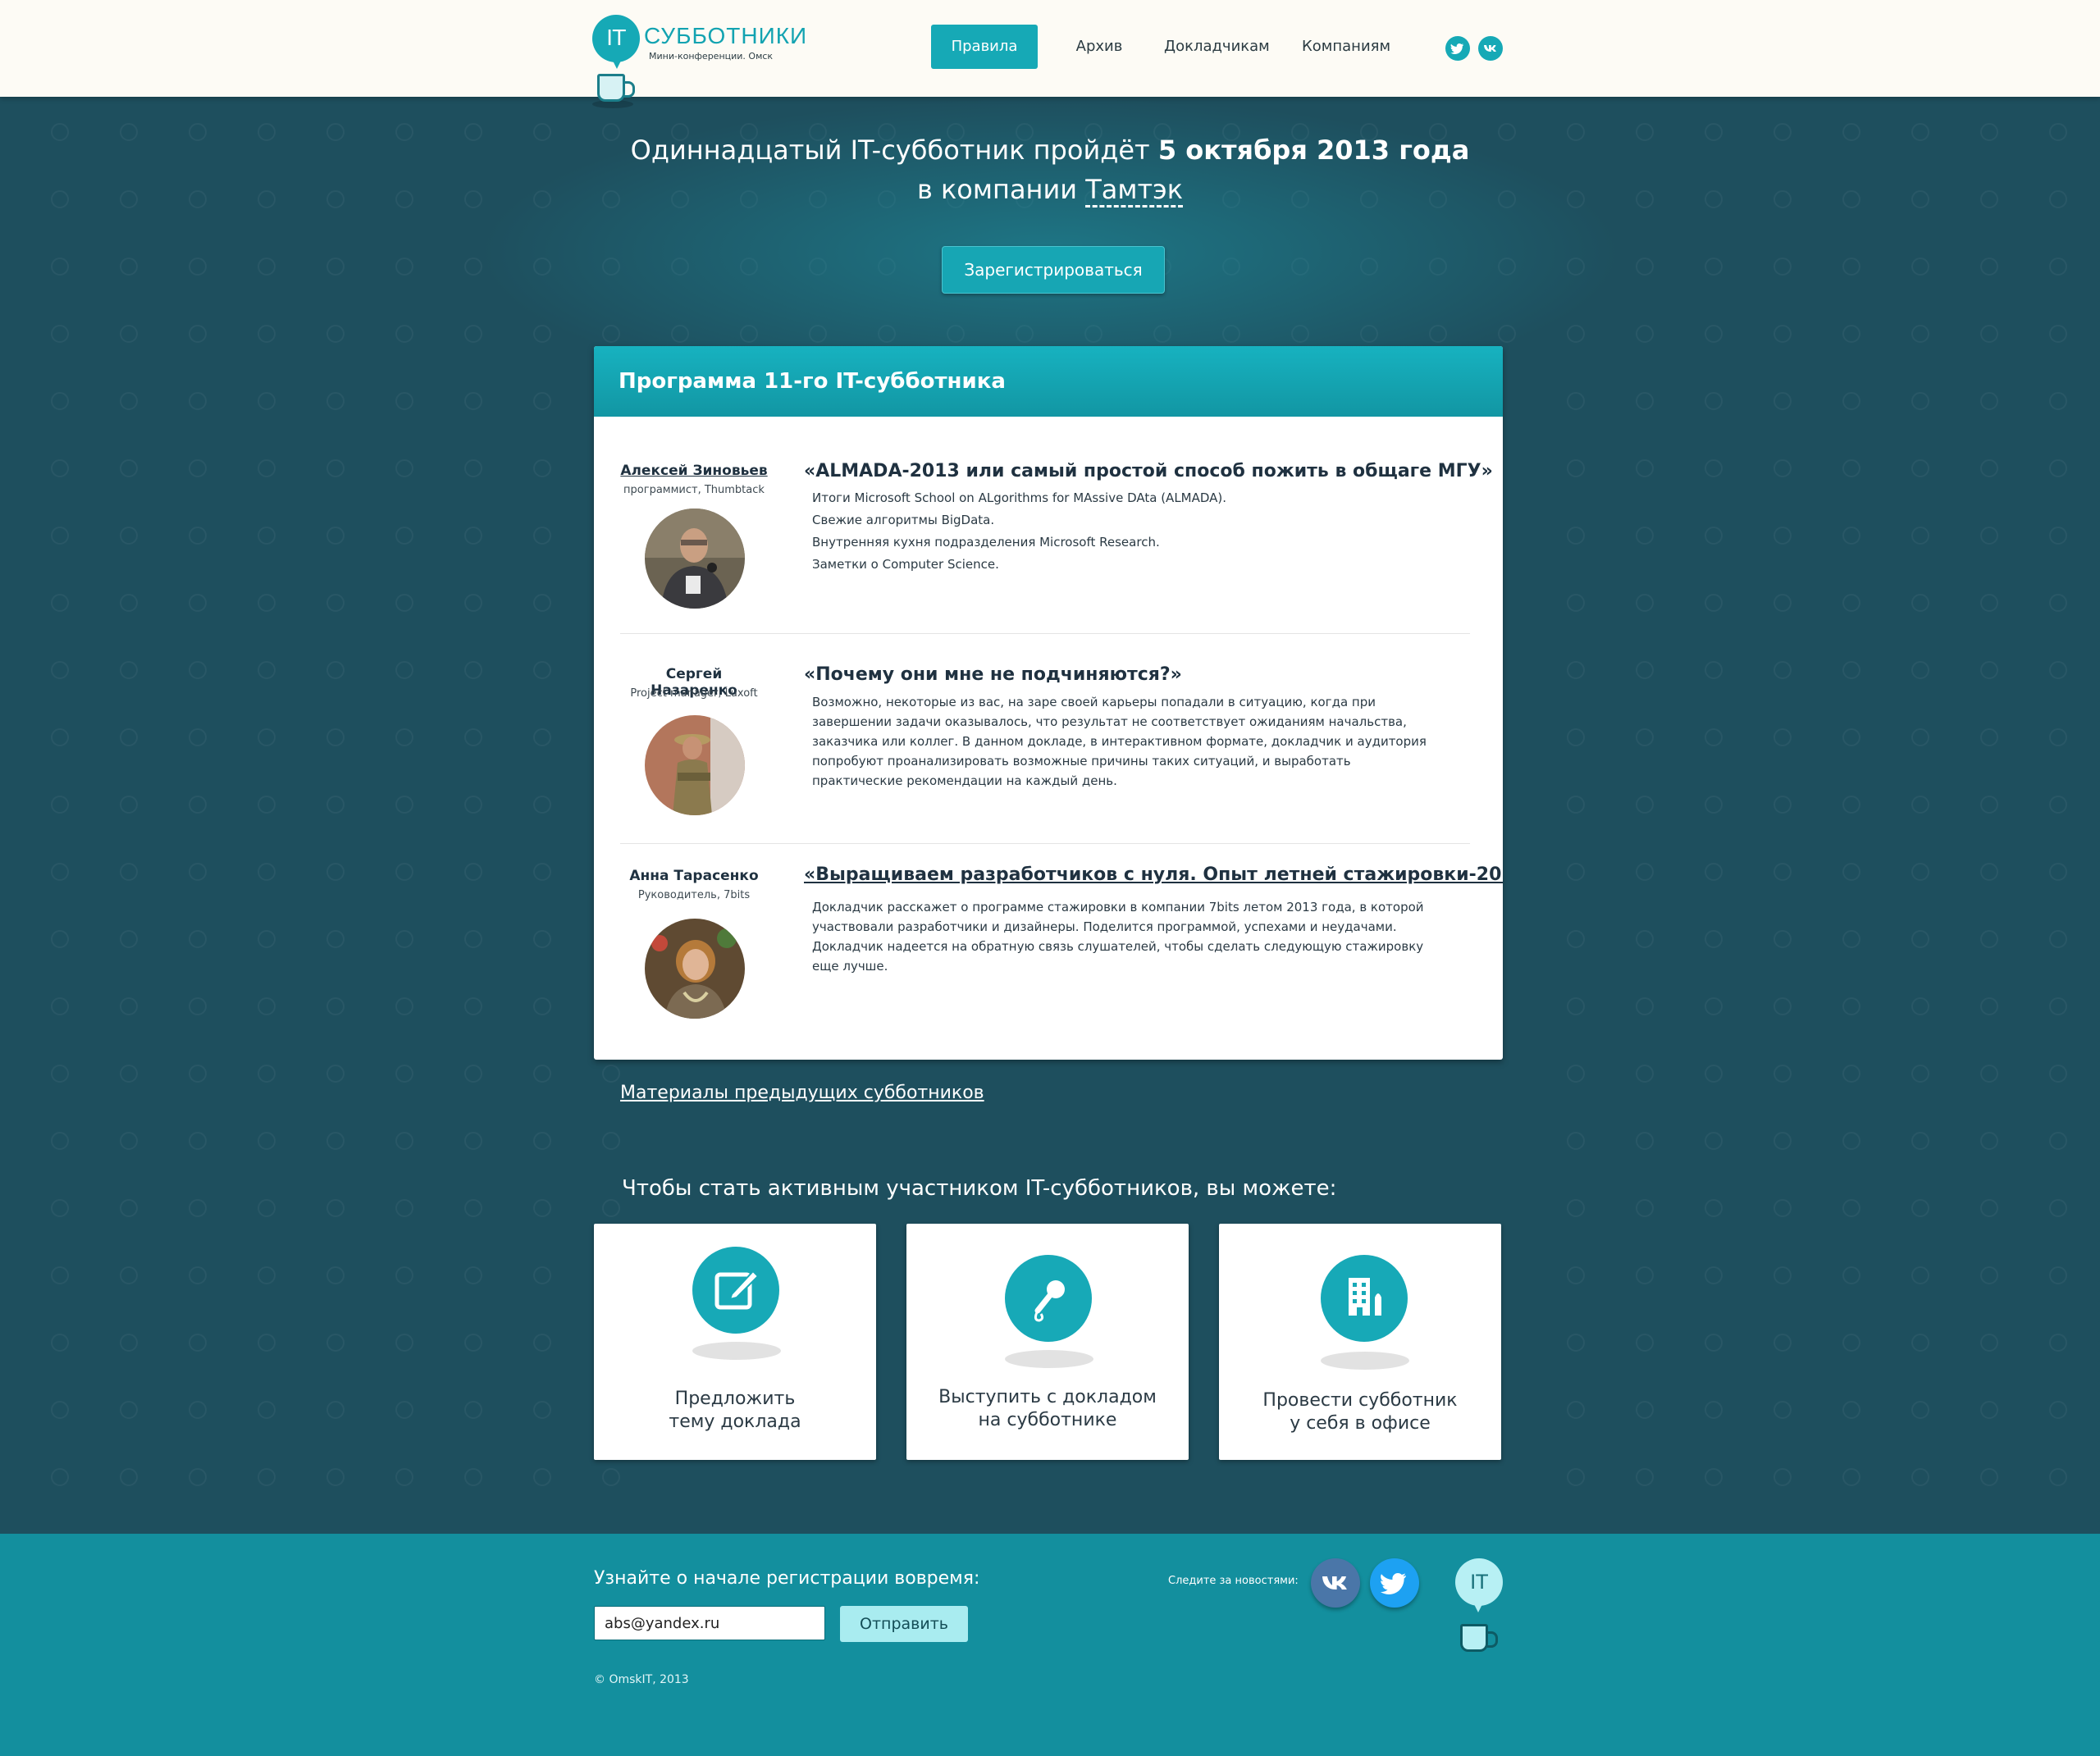 The width and height of the screenshot is (2100, 1756). Describe the element at coordinates (1360, 1412) in the screenshot. I see `action-card-label: Провести субботник у себя в офисе` at that location.